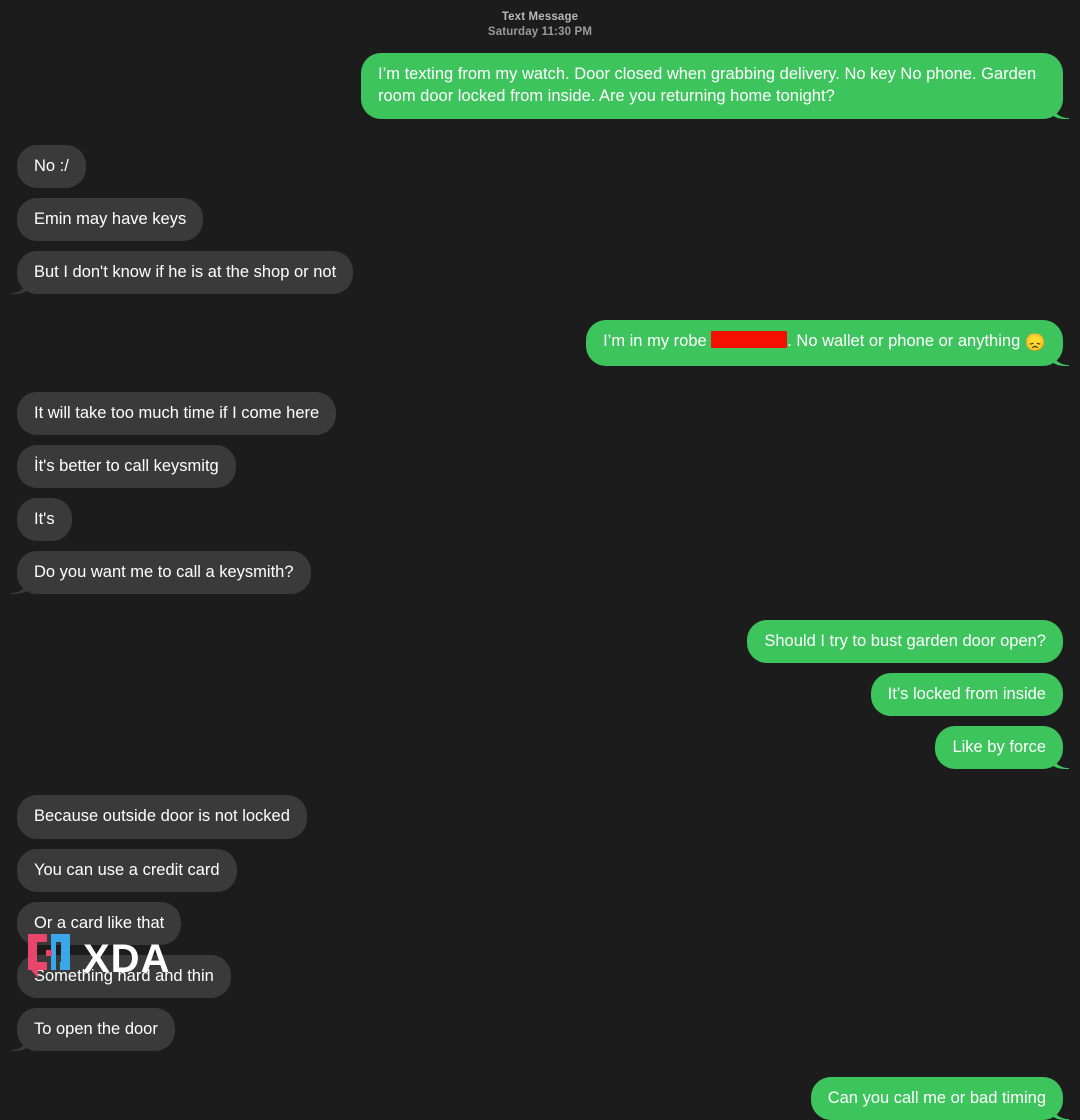 This screenshot has width=1080, height=1120. I want to click on received-message-bubble: İt's better to call keysmitg, so click(126, 466).